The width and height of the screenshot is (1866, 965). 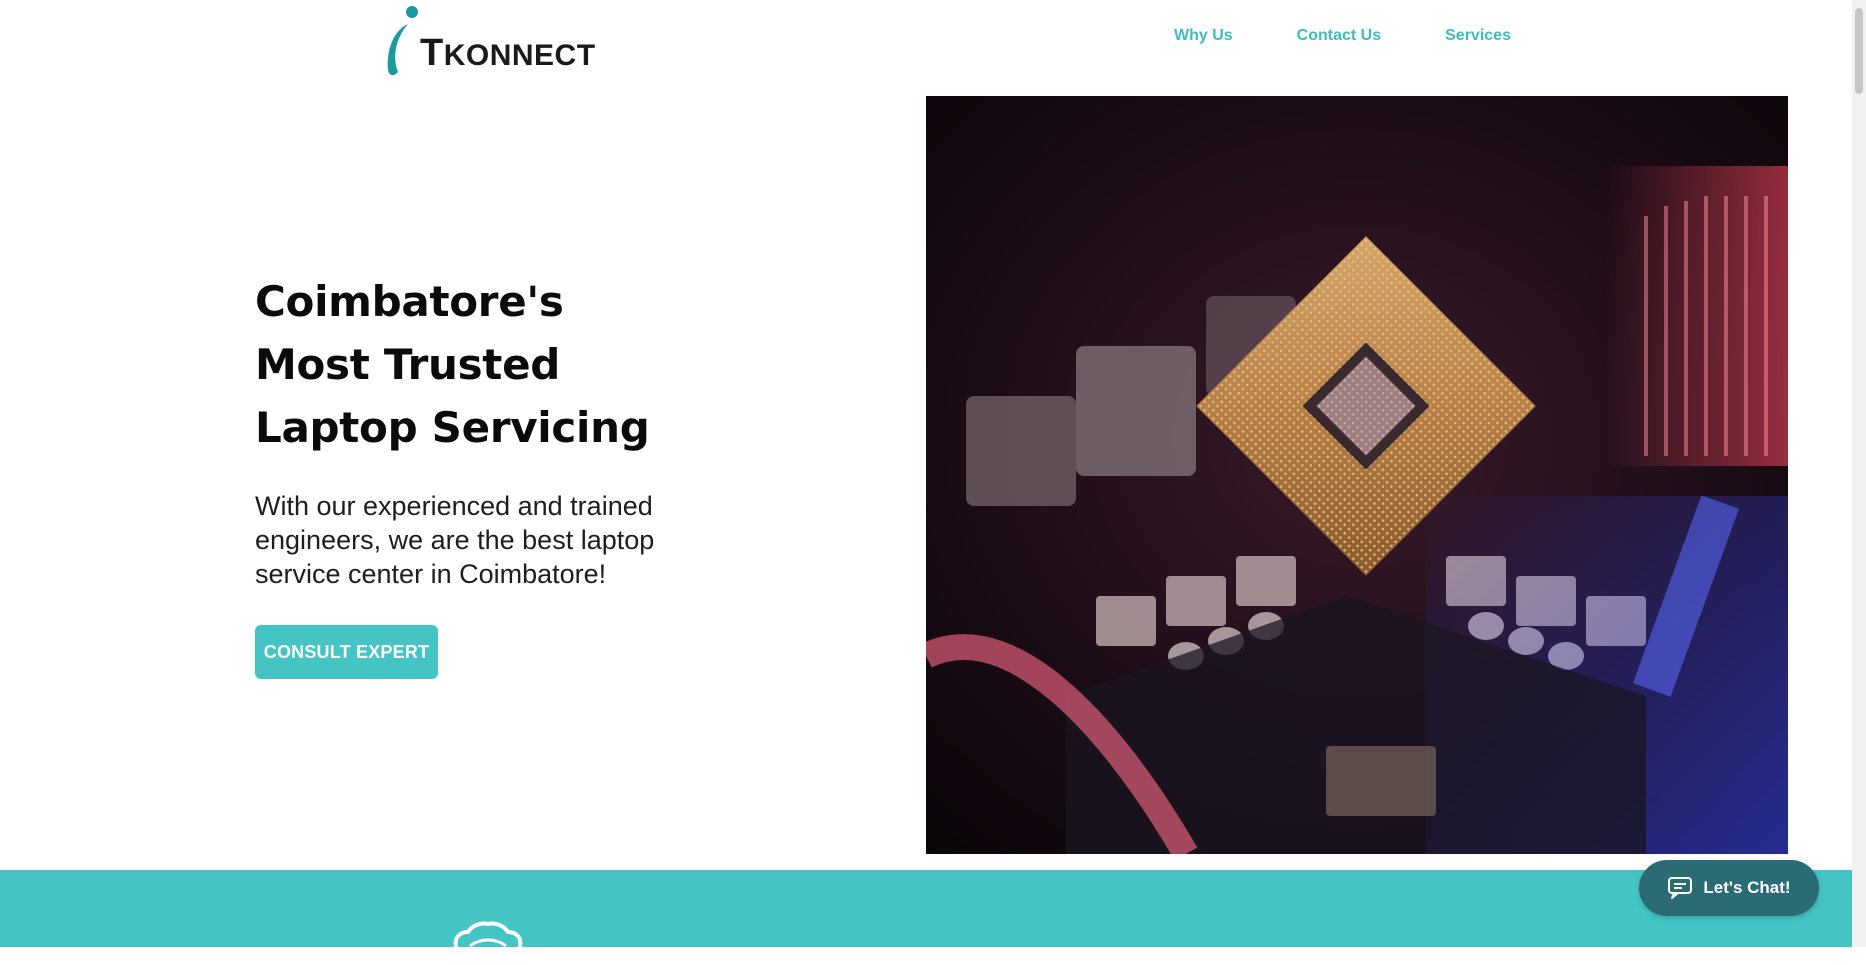 I want to click on hero-title-line-1: Coimbatore's, so click(x=409, y=301).